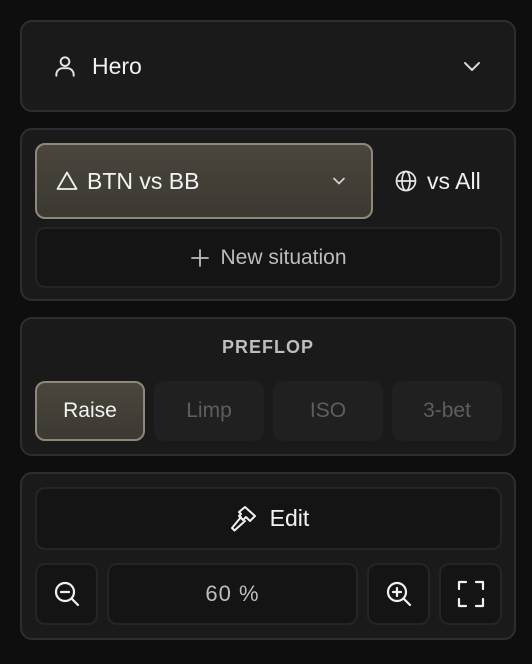 The image size is (532, 664). What do you see at coordinates (283, 257) in the screenshot?
I see `new-situation-label: New situation` at bounding box center [283, 257].